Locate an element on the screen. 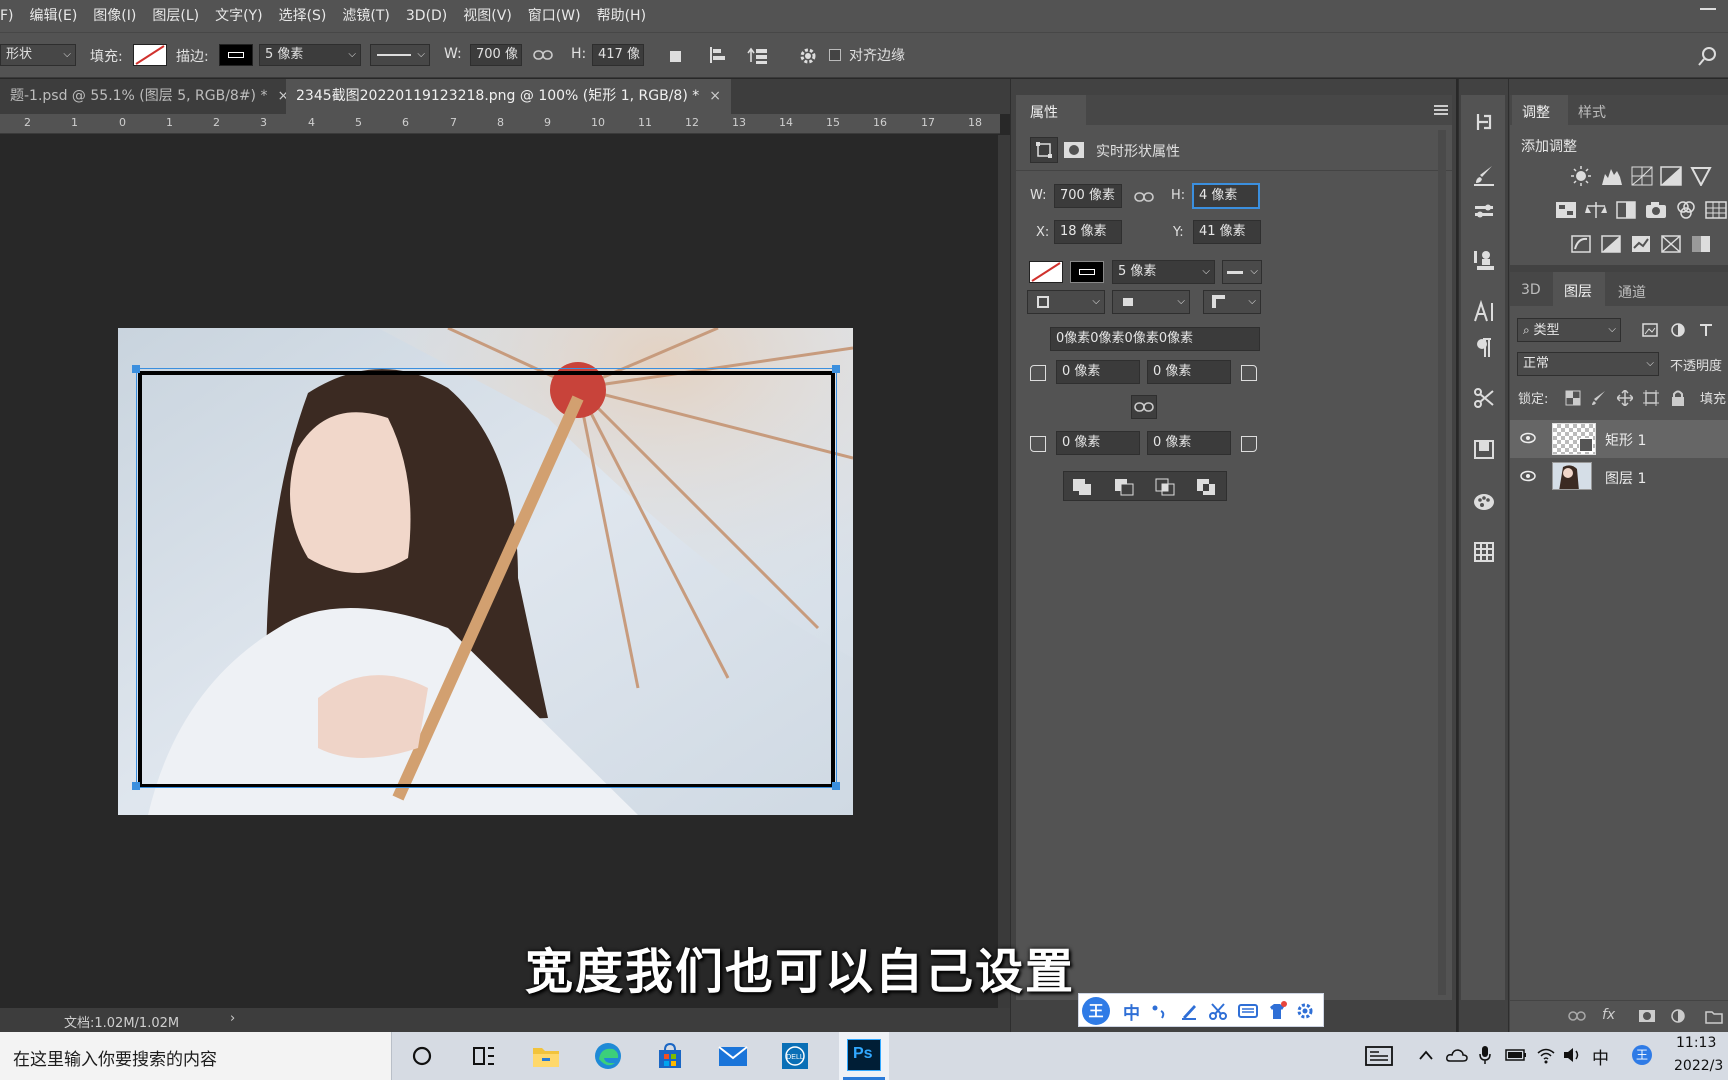 The width and height of the screenshot is (1728, 1080). corner-tl-input: 0 像素 is located at coordinates (1098, 372).